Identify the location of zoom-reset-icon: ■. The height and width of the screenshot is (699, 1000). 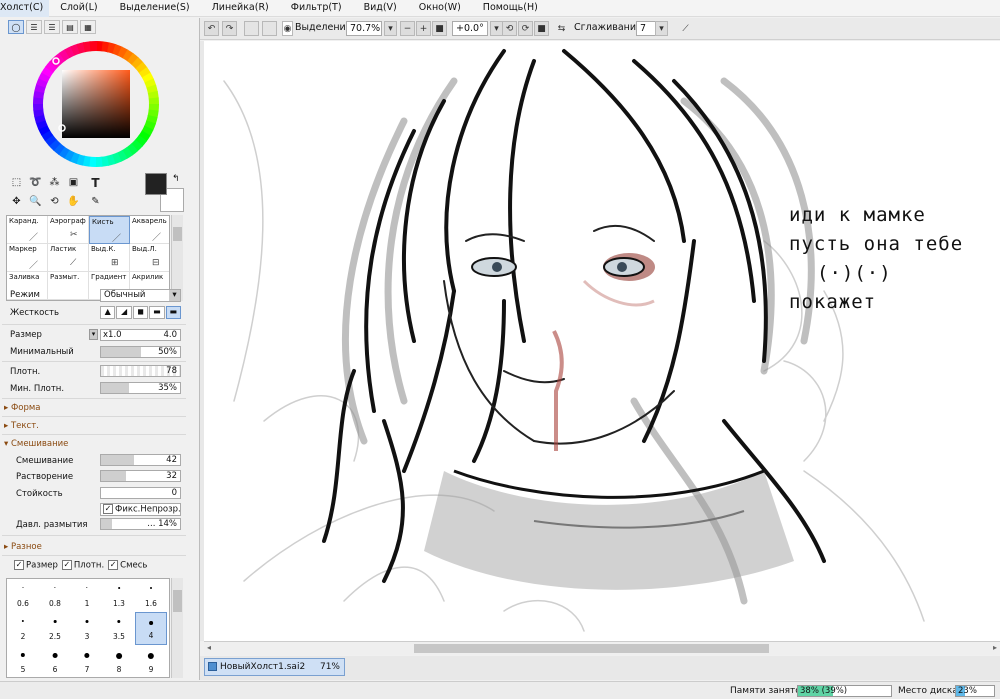
(439, 28).